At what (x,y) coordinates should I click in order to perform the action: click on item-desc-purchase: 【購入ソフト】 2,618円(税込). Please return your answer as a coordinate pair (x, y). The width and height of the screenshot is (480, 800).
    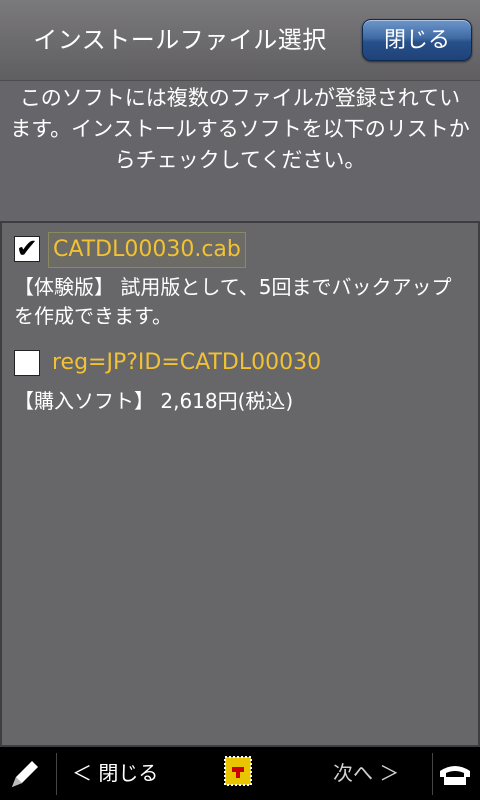
    Looking at the image, I should click on (154, 401).